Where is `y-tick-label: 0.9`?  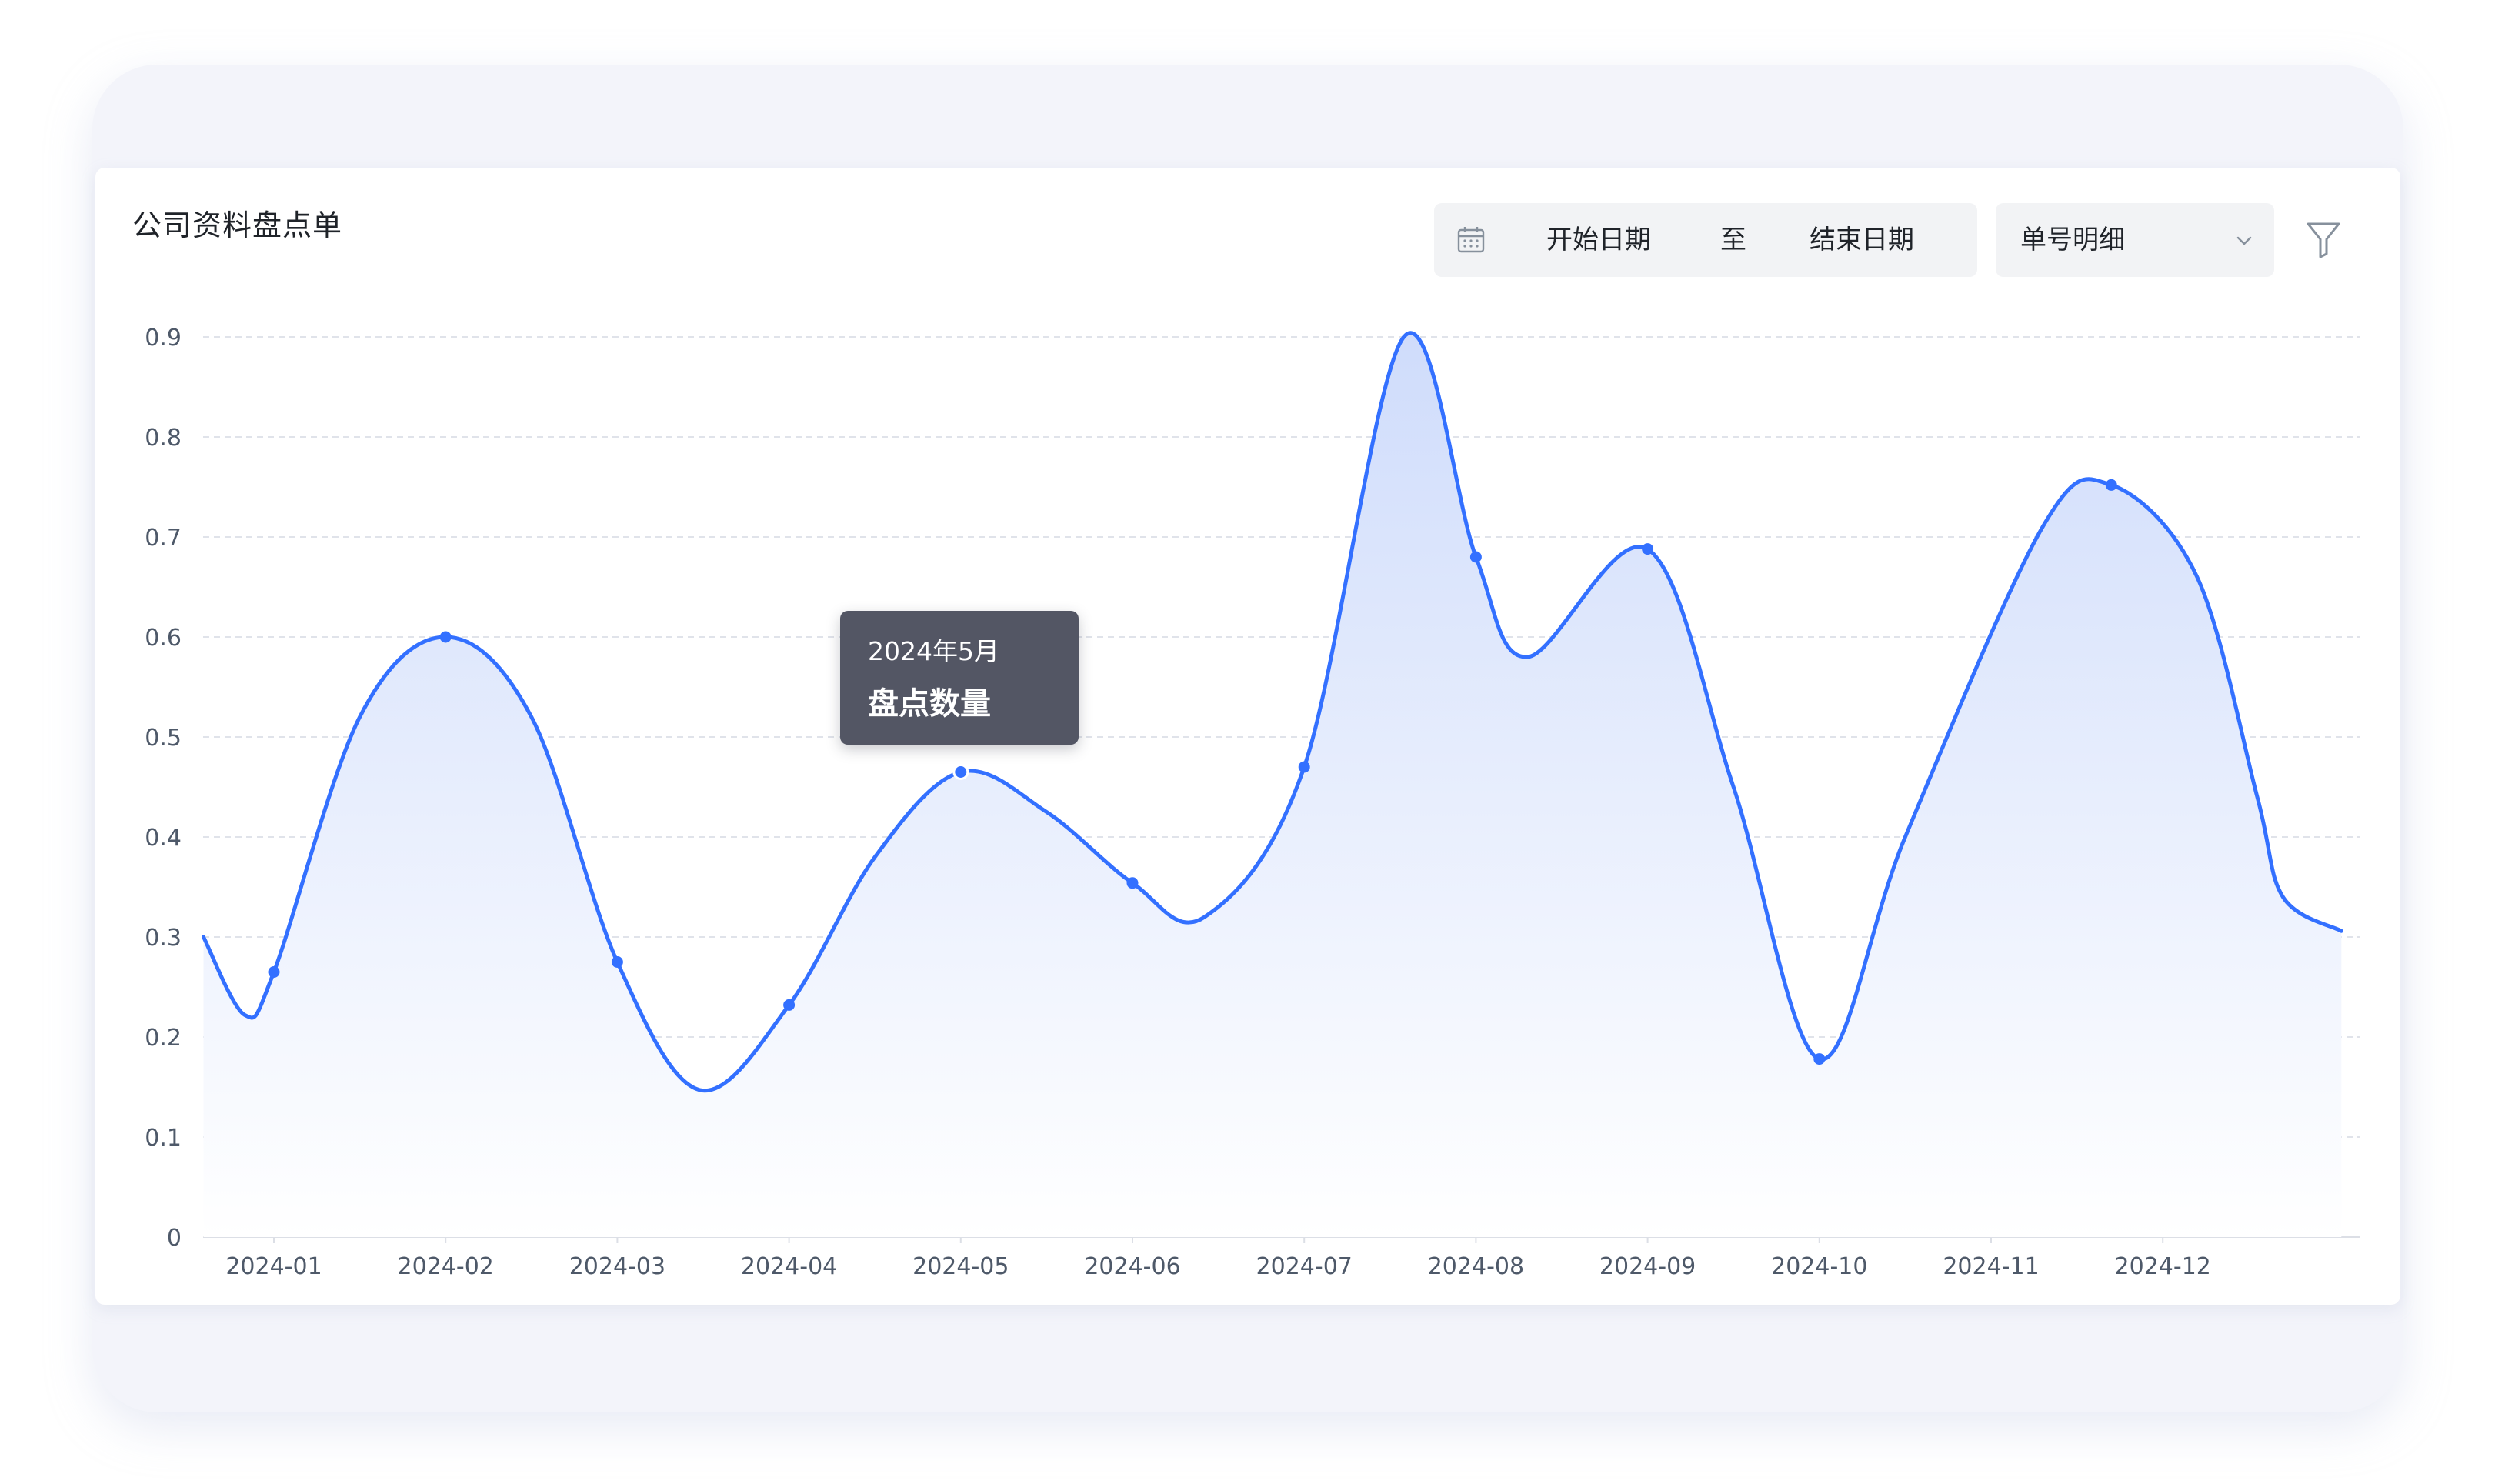
y-tick-label: 0.9 is located at coordinates (164, 339).